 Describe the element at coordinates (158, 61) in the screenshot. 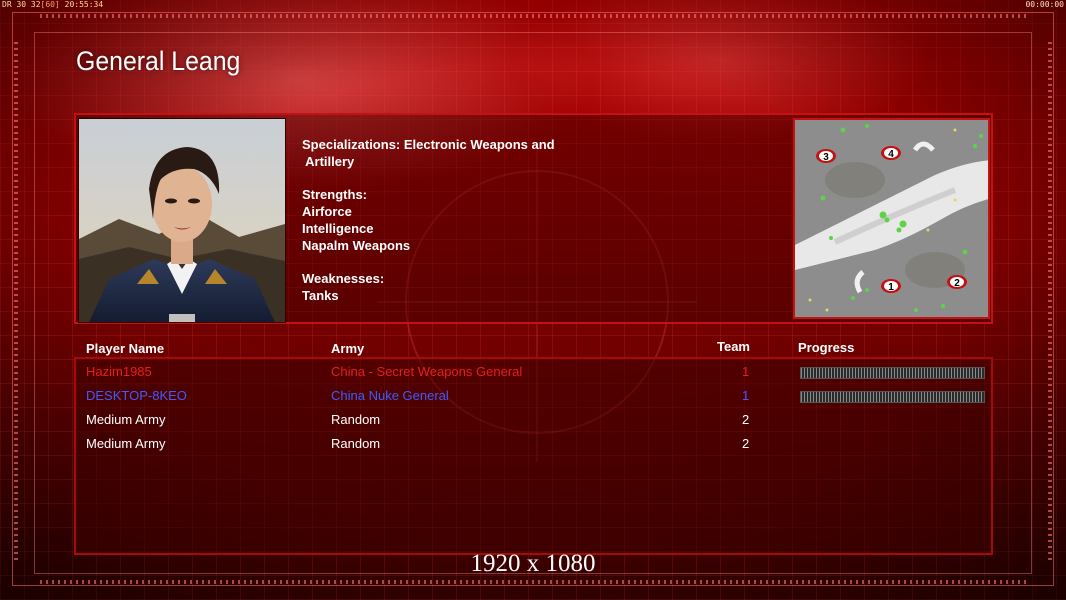

I see `general-title: General Leang` at that location.